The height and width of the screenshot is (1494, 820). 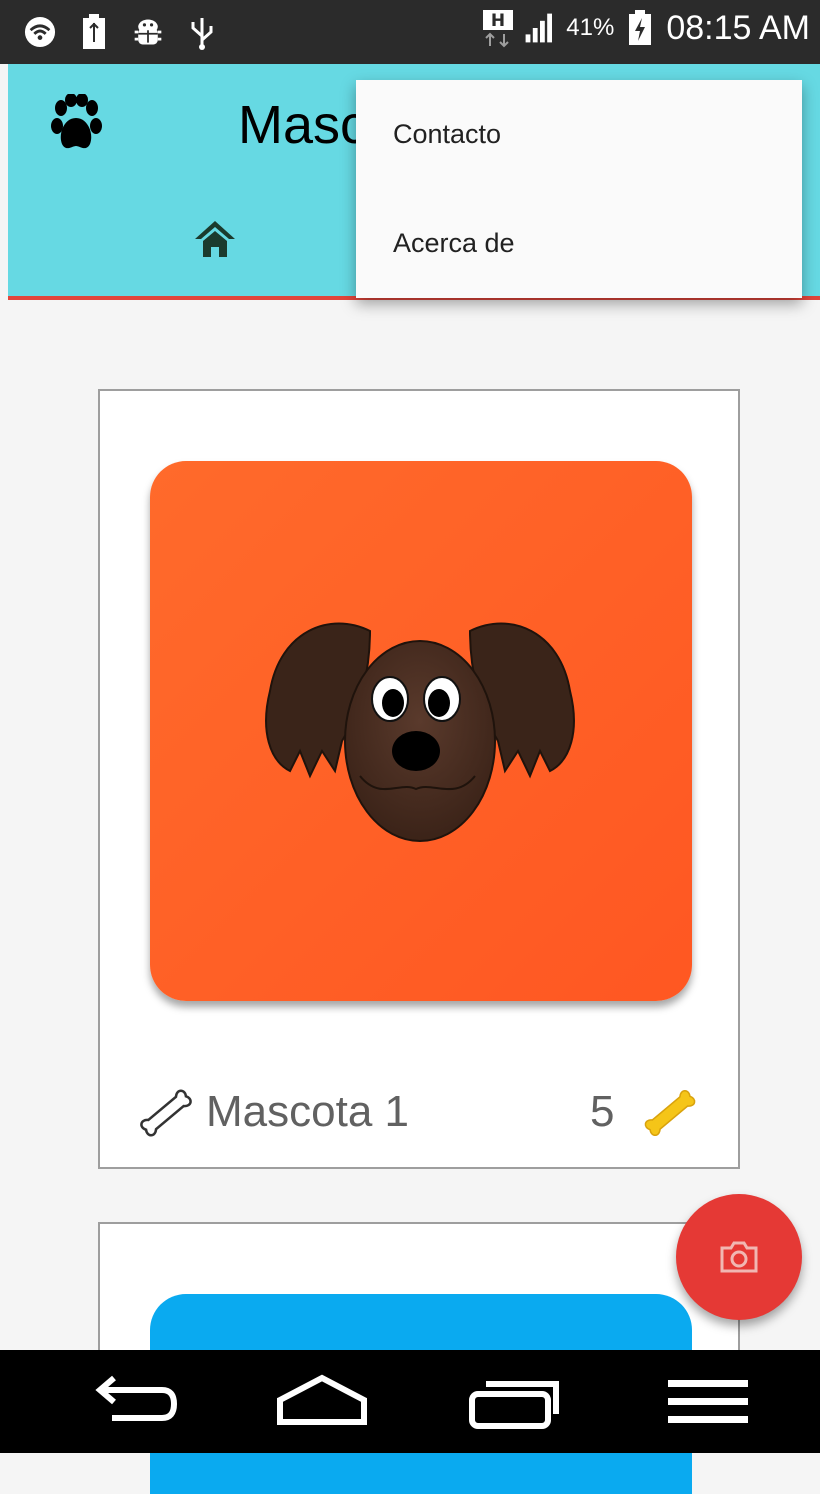 I want to click on menu-button, so click(x=712, y=1402).